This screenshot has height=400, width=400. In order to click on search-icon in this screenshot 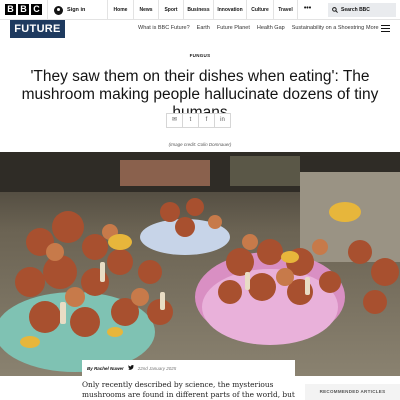, I will do `click(335, 10)`.